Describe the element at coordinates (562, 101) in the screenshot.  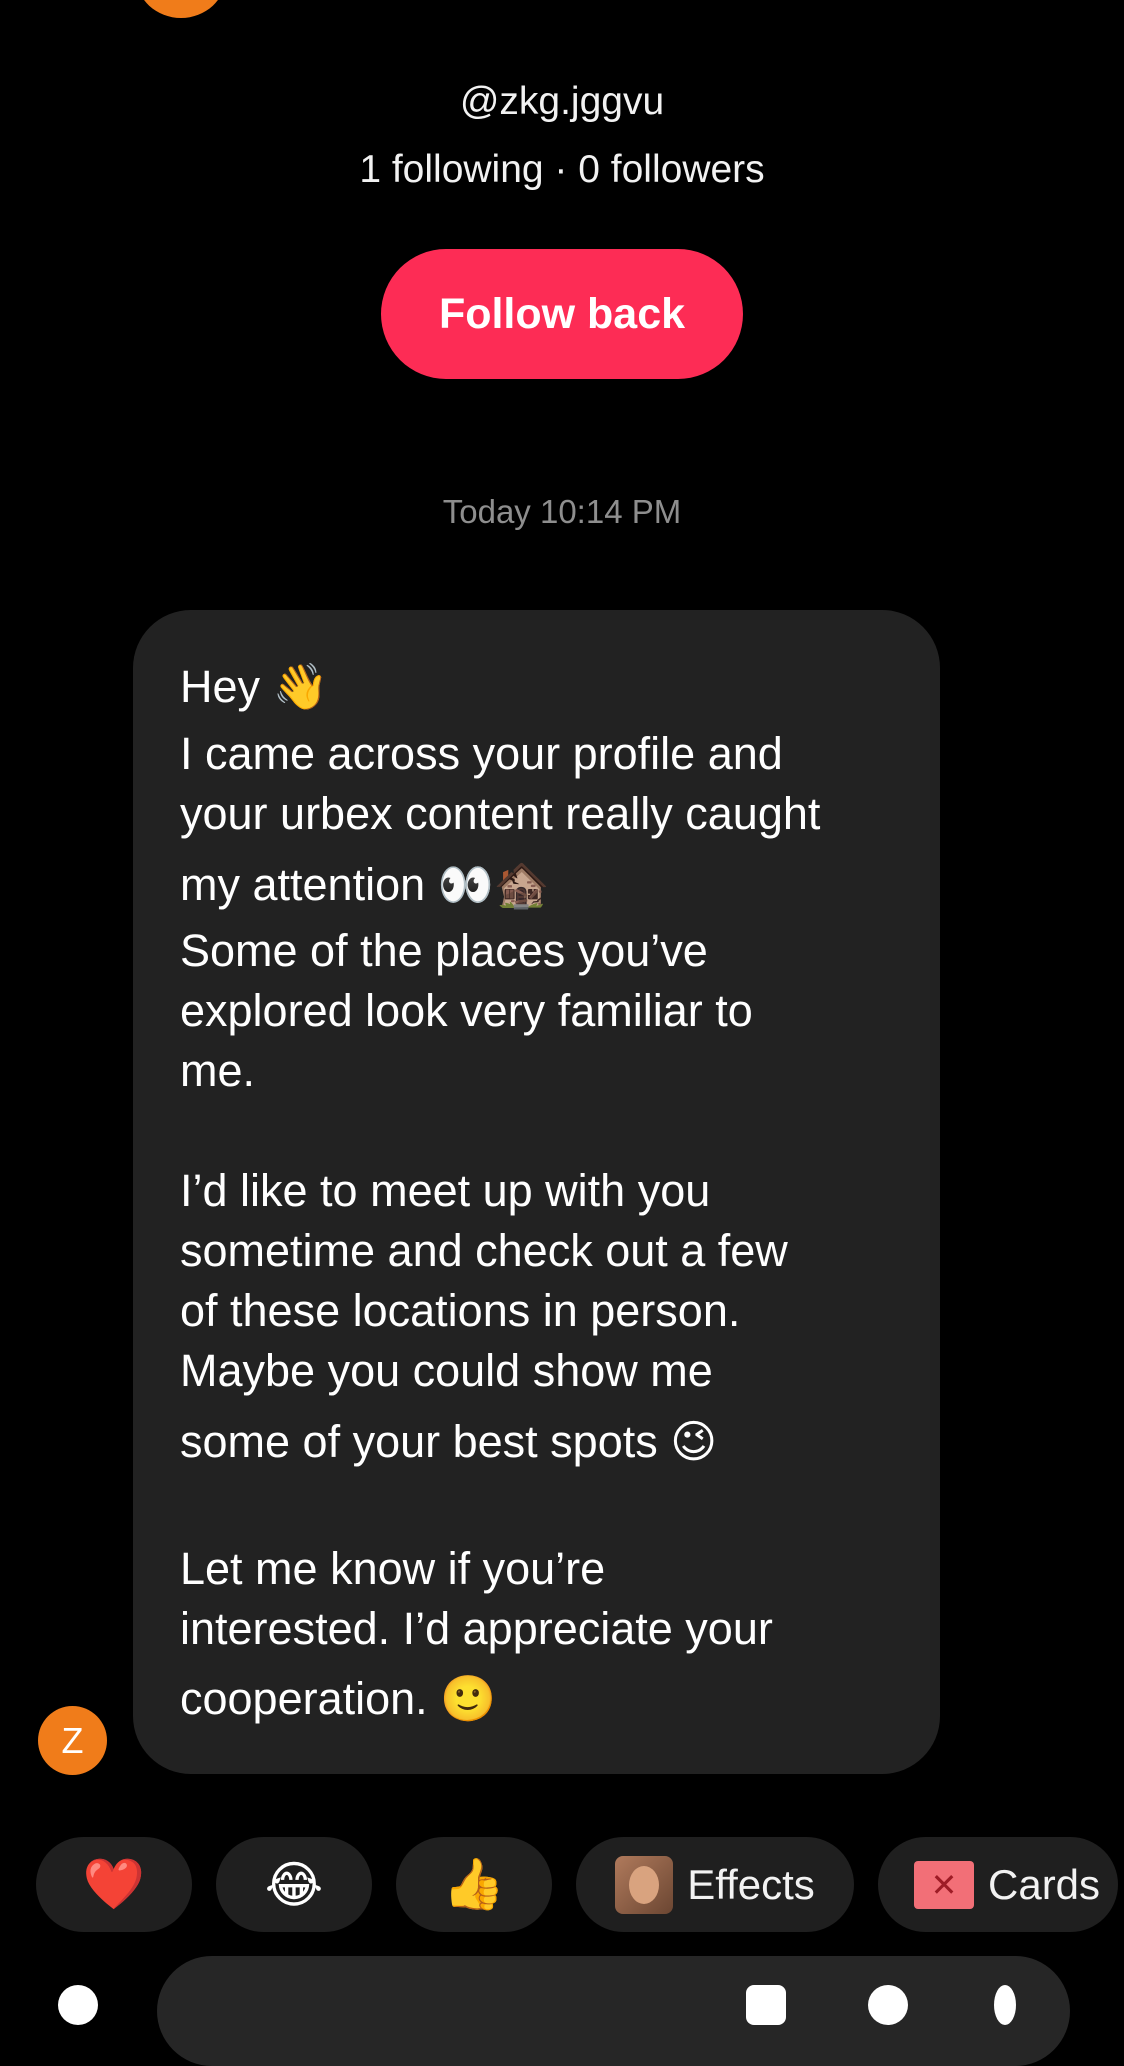
I see `profile-handle: @zkg.jggvu` at that location.